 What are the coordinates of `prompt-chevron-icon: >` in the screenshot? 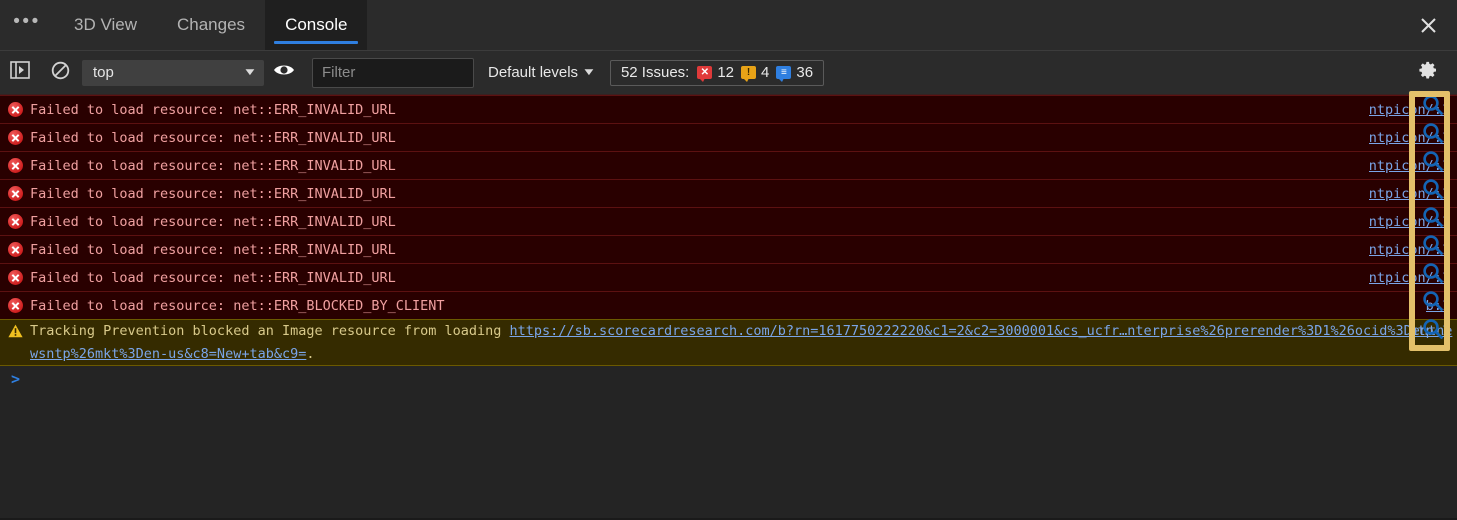 It's located at (16, 379).